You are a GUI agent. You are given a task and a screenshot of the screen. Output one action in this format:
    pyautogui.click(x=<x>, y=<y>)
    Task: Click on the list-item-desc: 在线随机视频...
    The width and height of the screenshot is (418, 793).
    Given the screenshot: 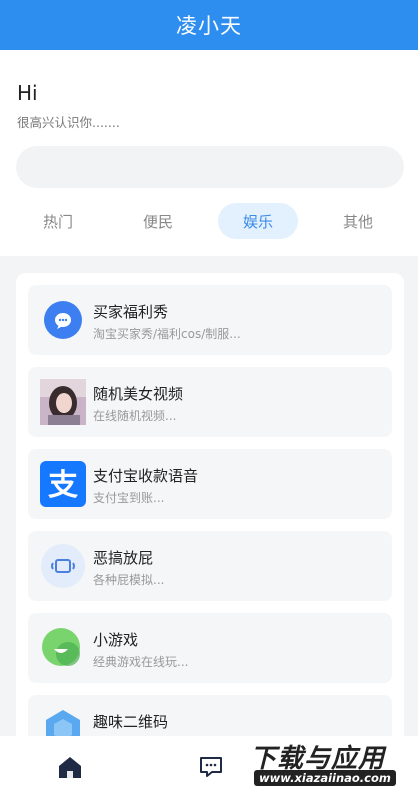 What is the action you would take?
    pyautogui.click(x=135, y=416)
    